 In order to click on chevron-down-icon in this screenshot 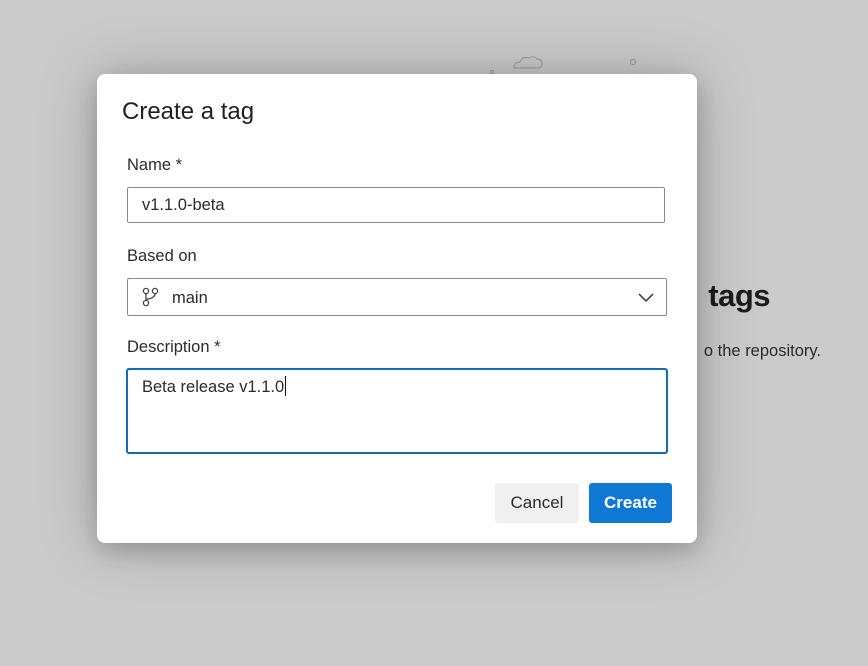, I will do `click(646, 297)`.